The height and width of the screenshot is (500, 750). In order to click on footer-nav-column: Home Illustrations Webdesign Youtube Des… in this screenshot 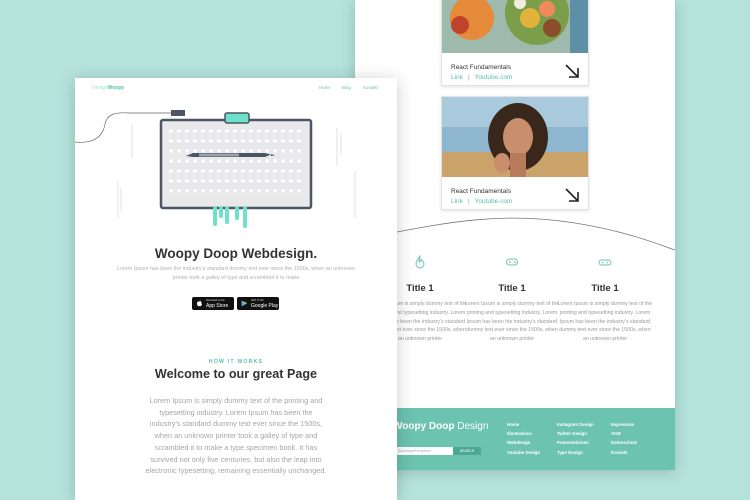, I will do `click(523, 438)`.